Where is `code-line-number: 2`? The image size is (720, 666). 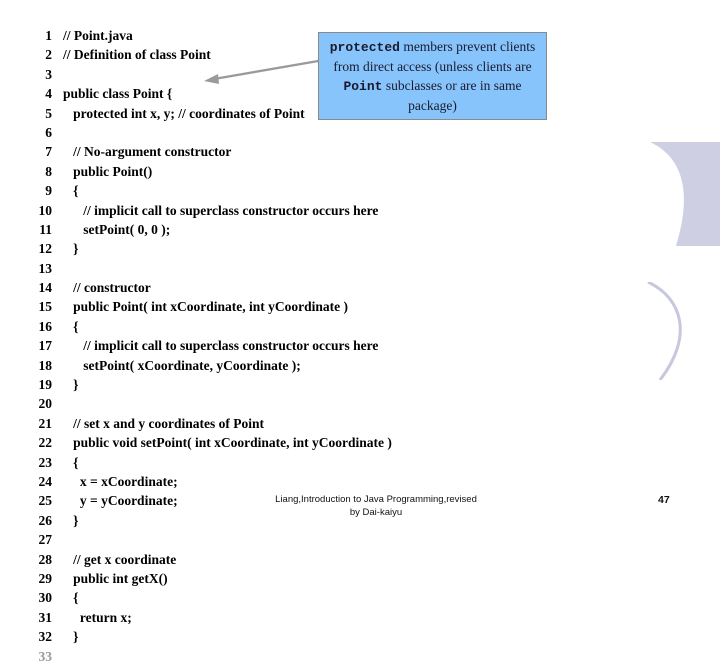 code-line-number: 2 is located at coordinates (48, 55).